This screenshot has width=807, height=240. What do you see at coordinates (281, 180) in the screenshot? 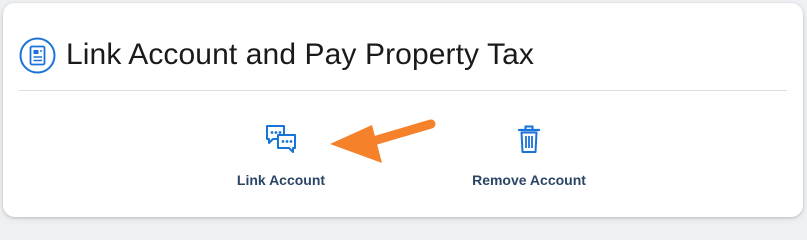
I see `link-account-label: Link Account` at bounding box center [281, 180].